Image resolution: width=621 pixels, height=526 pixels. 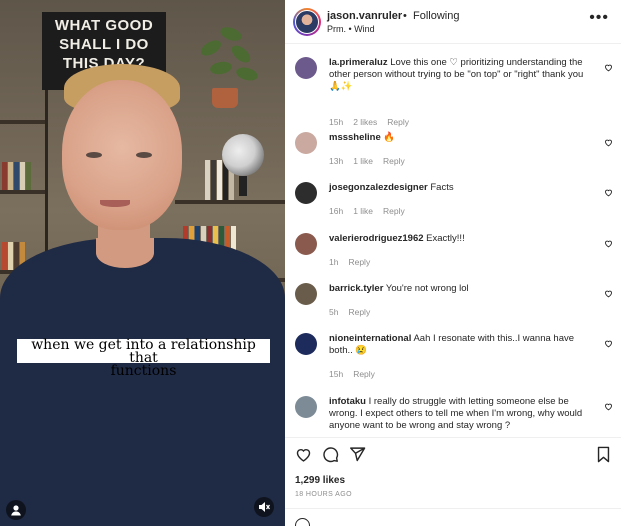 I want to click on commenter-username: infotaku, so click(x=347, y=401).